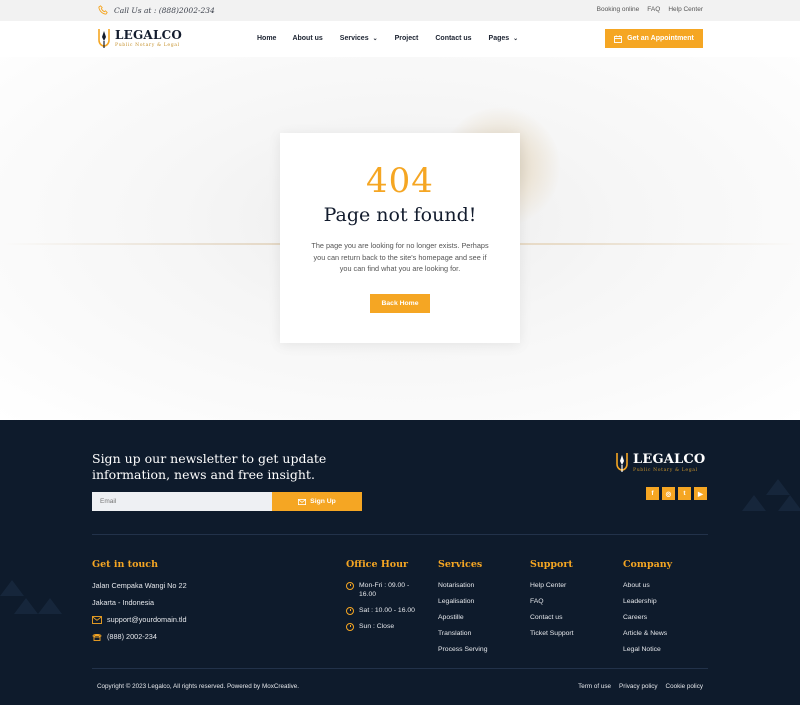 The image size is (800, 705). I want to click on nav-item-services: Services ⌄, so click(359, 38).